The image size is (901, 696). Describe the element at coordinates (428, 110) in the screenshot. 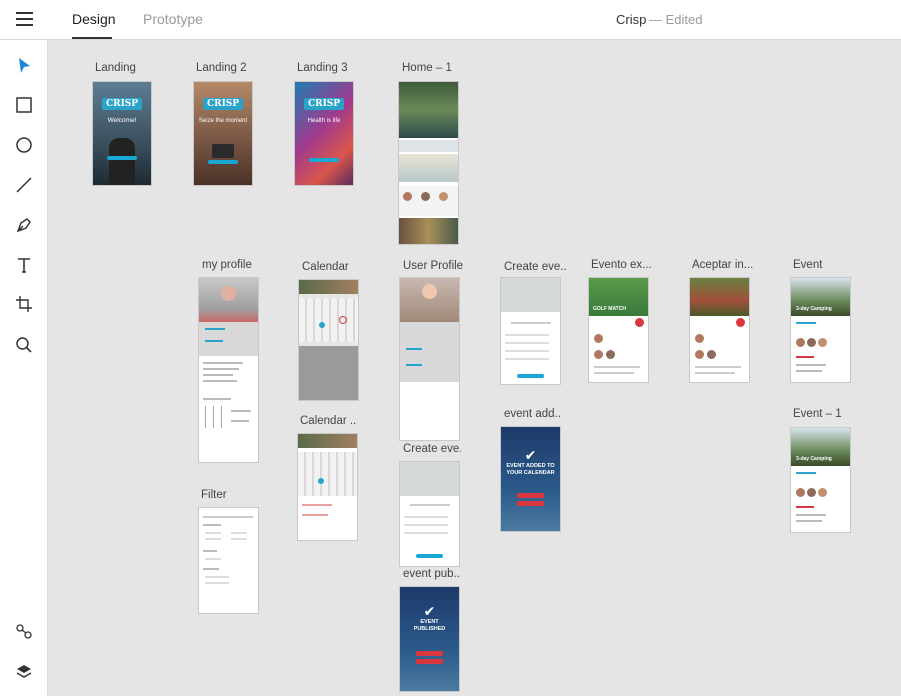

I see `hero-images` at that location.